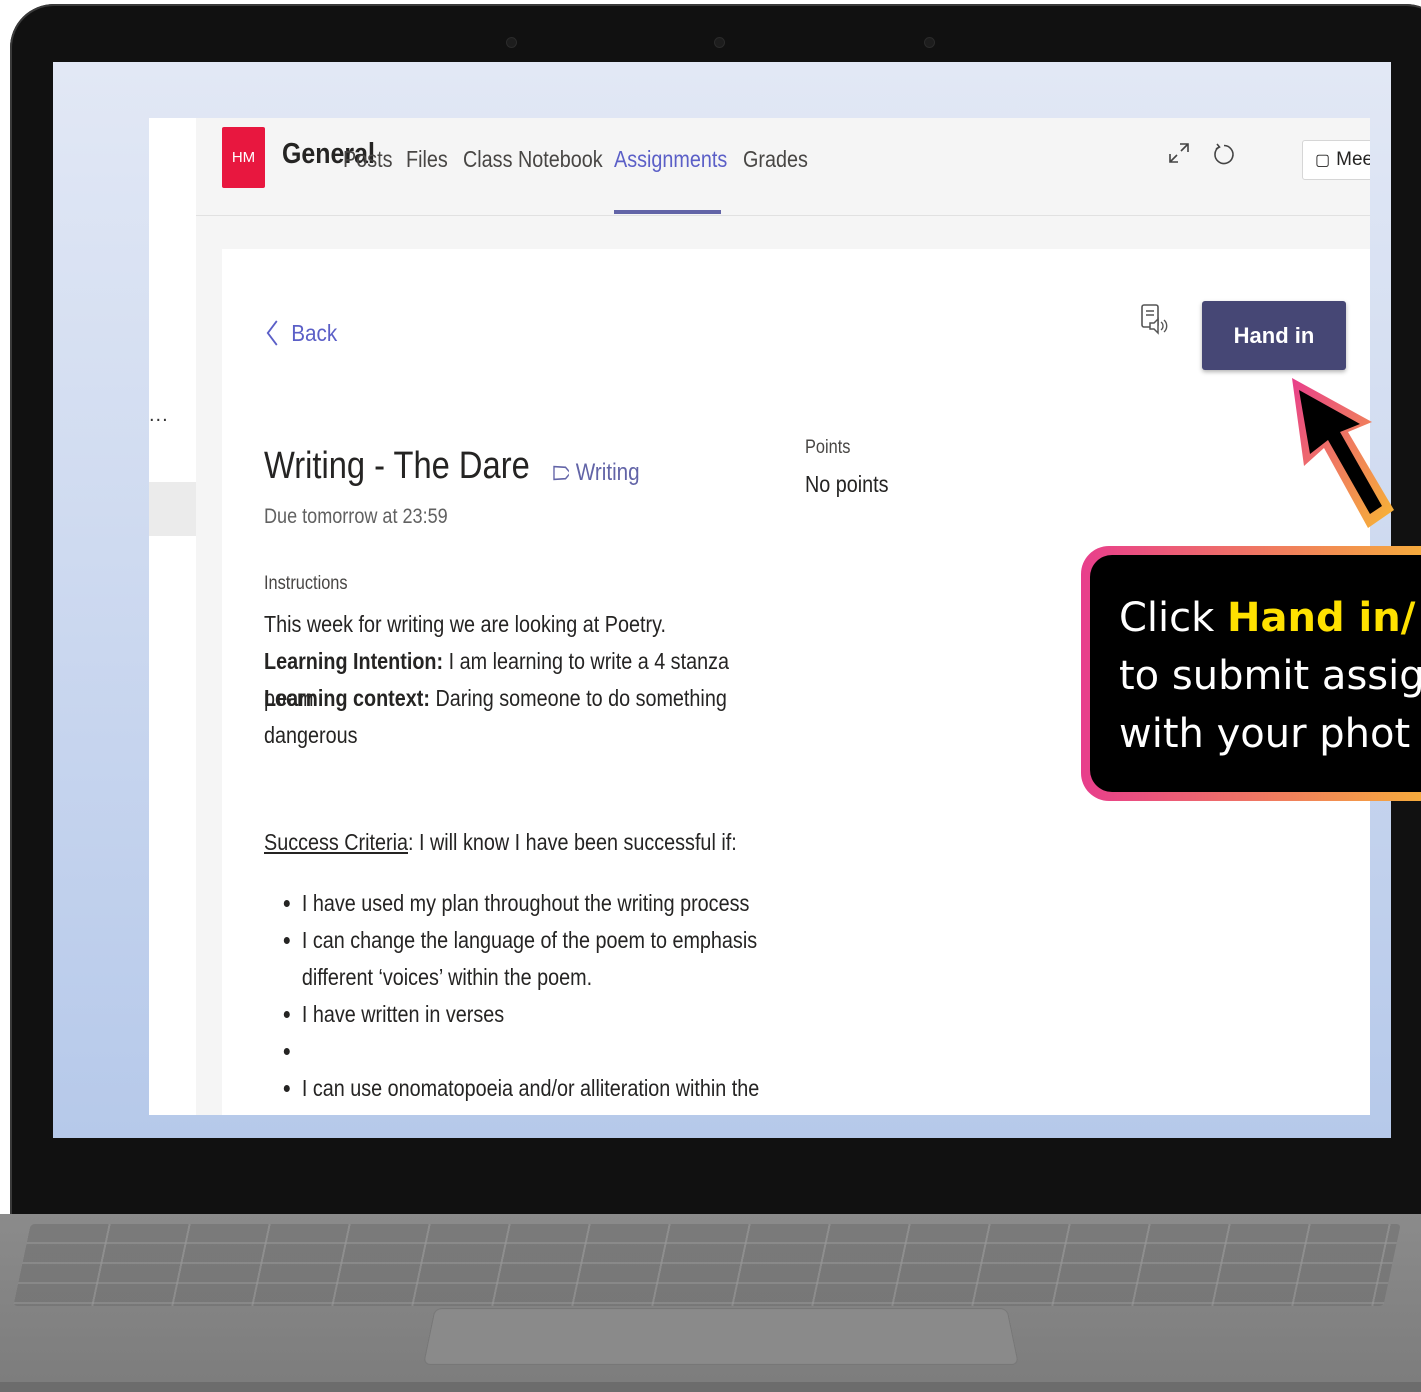  Describe the element at coordinates (367, 159) in the screenshot. I see `tab-posts: Posts` at that location.